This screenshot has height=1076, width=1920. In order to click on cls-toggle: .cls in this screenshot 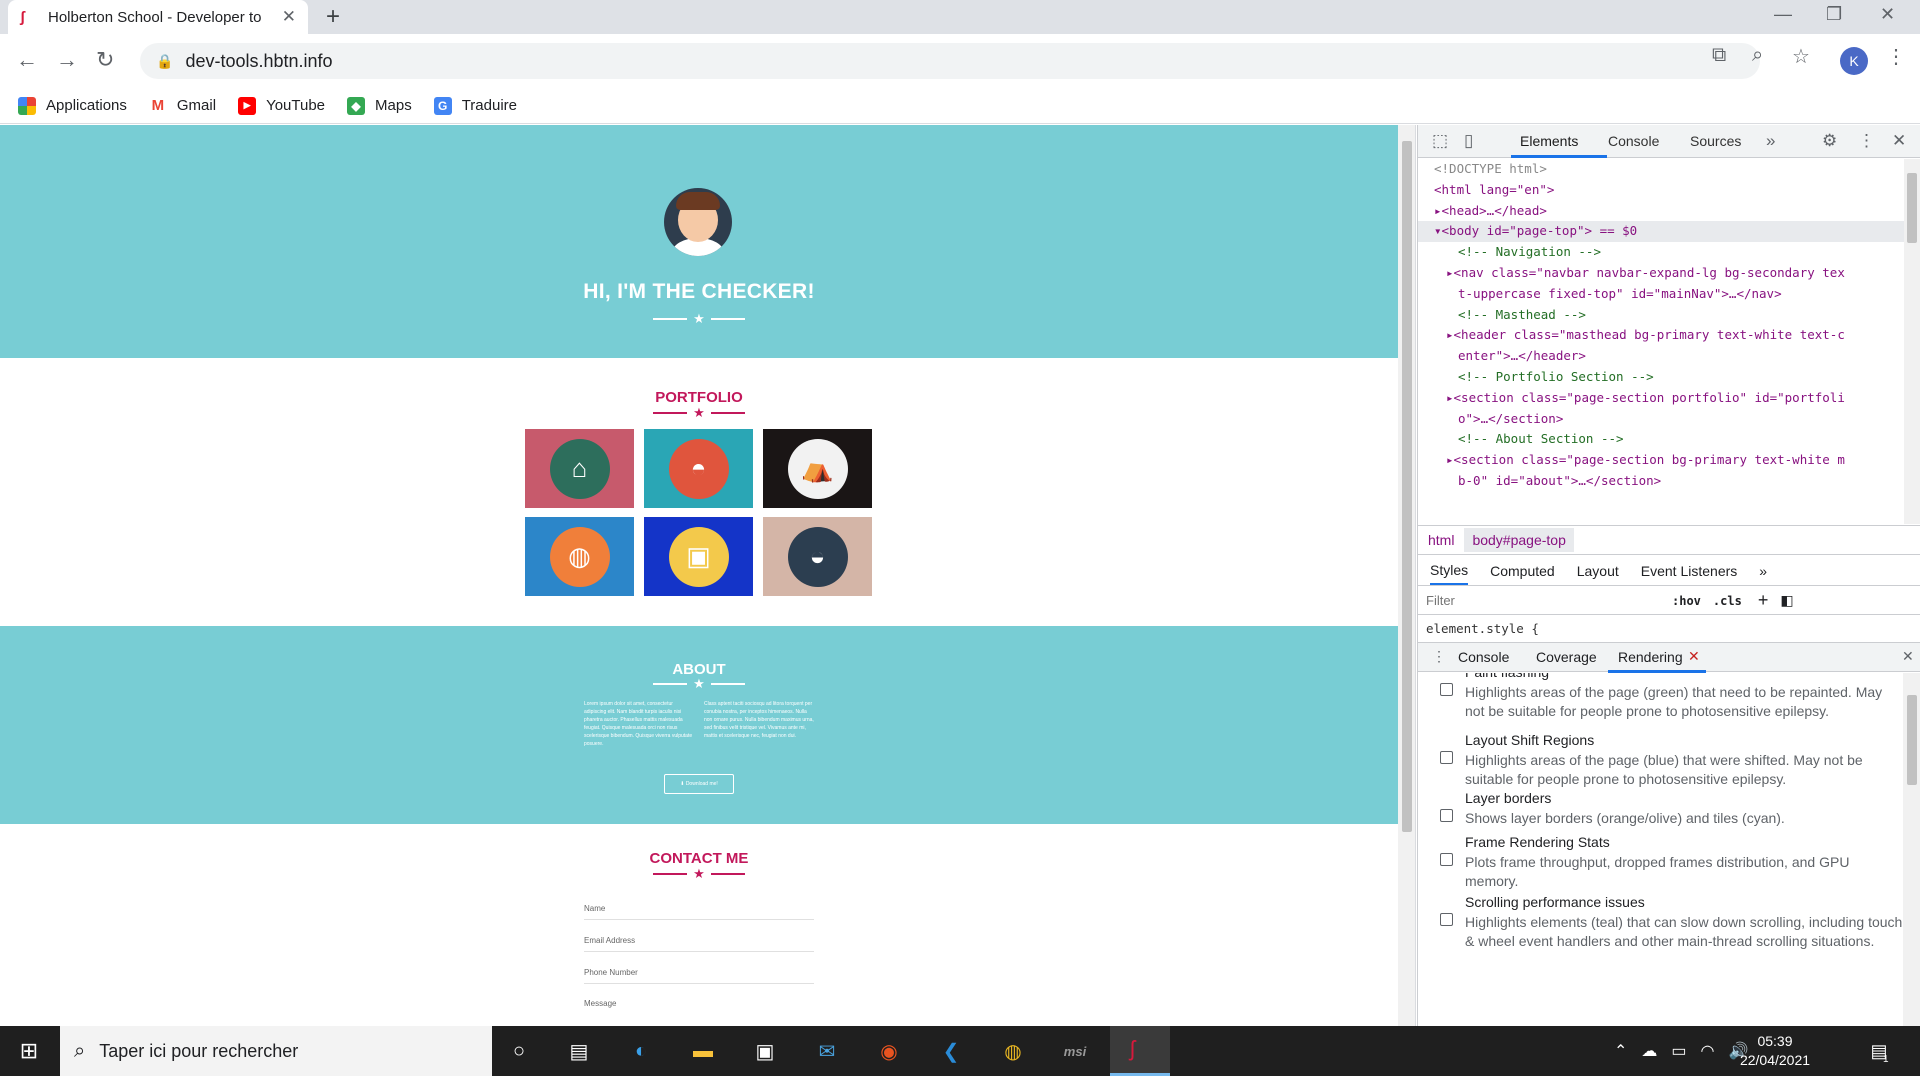, I will do `click(1727, 601)`.